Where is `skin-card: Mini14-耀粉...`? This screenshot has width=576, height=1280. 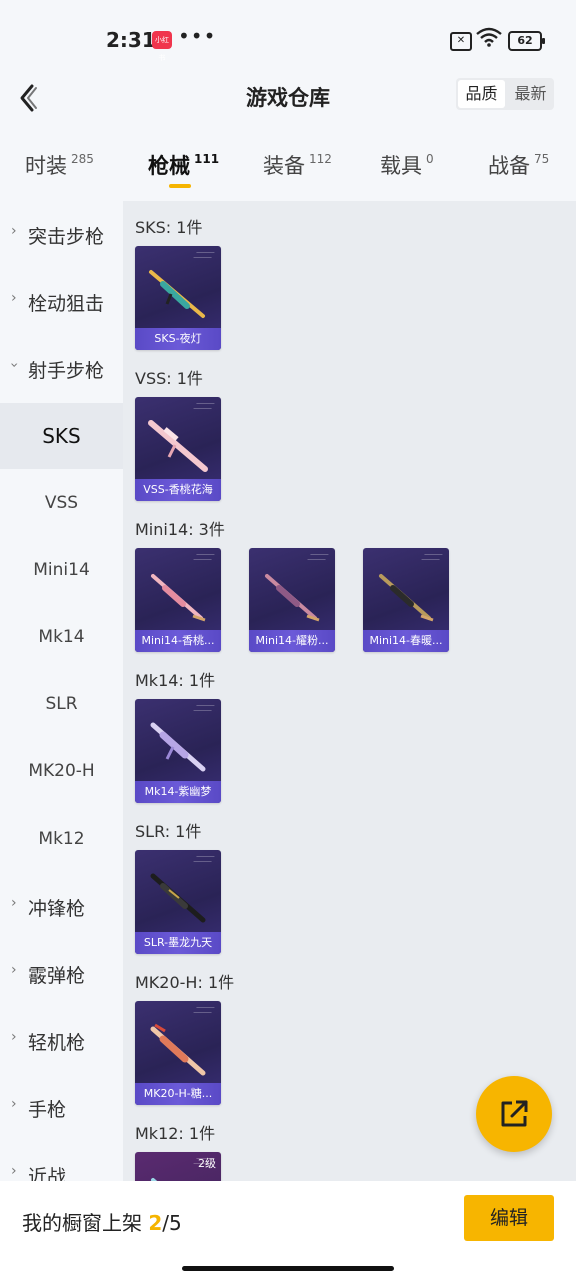 skin-card: Mini14-耀粉... is located at coordinates (292, 600).